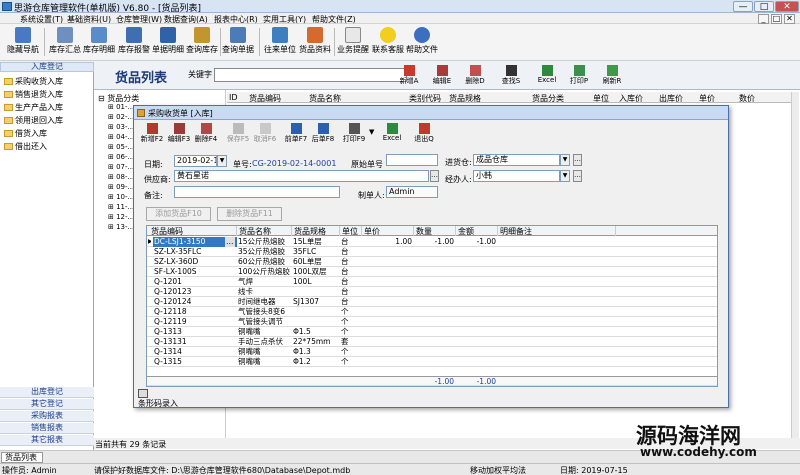  Describe the element at coordinates (264, 252) in the screenshot. I see `cell: 35公斤热熔胶` at that location.